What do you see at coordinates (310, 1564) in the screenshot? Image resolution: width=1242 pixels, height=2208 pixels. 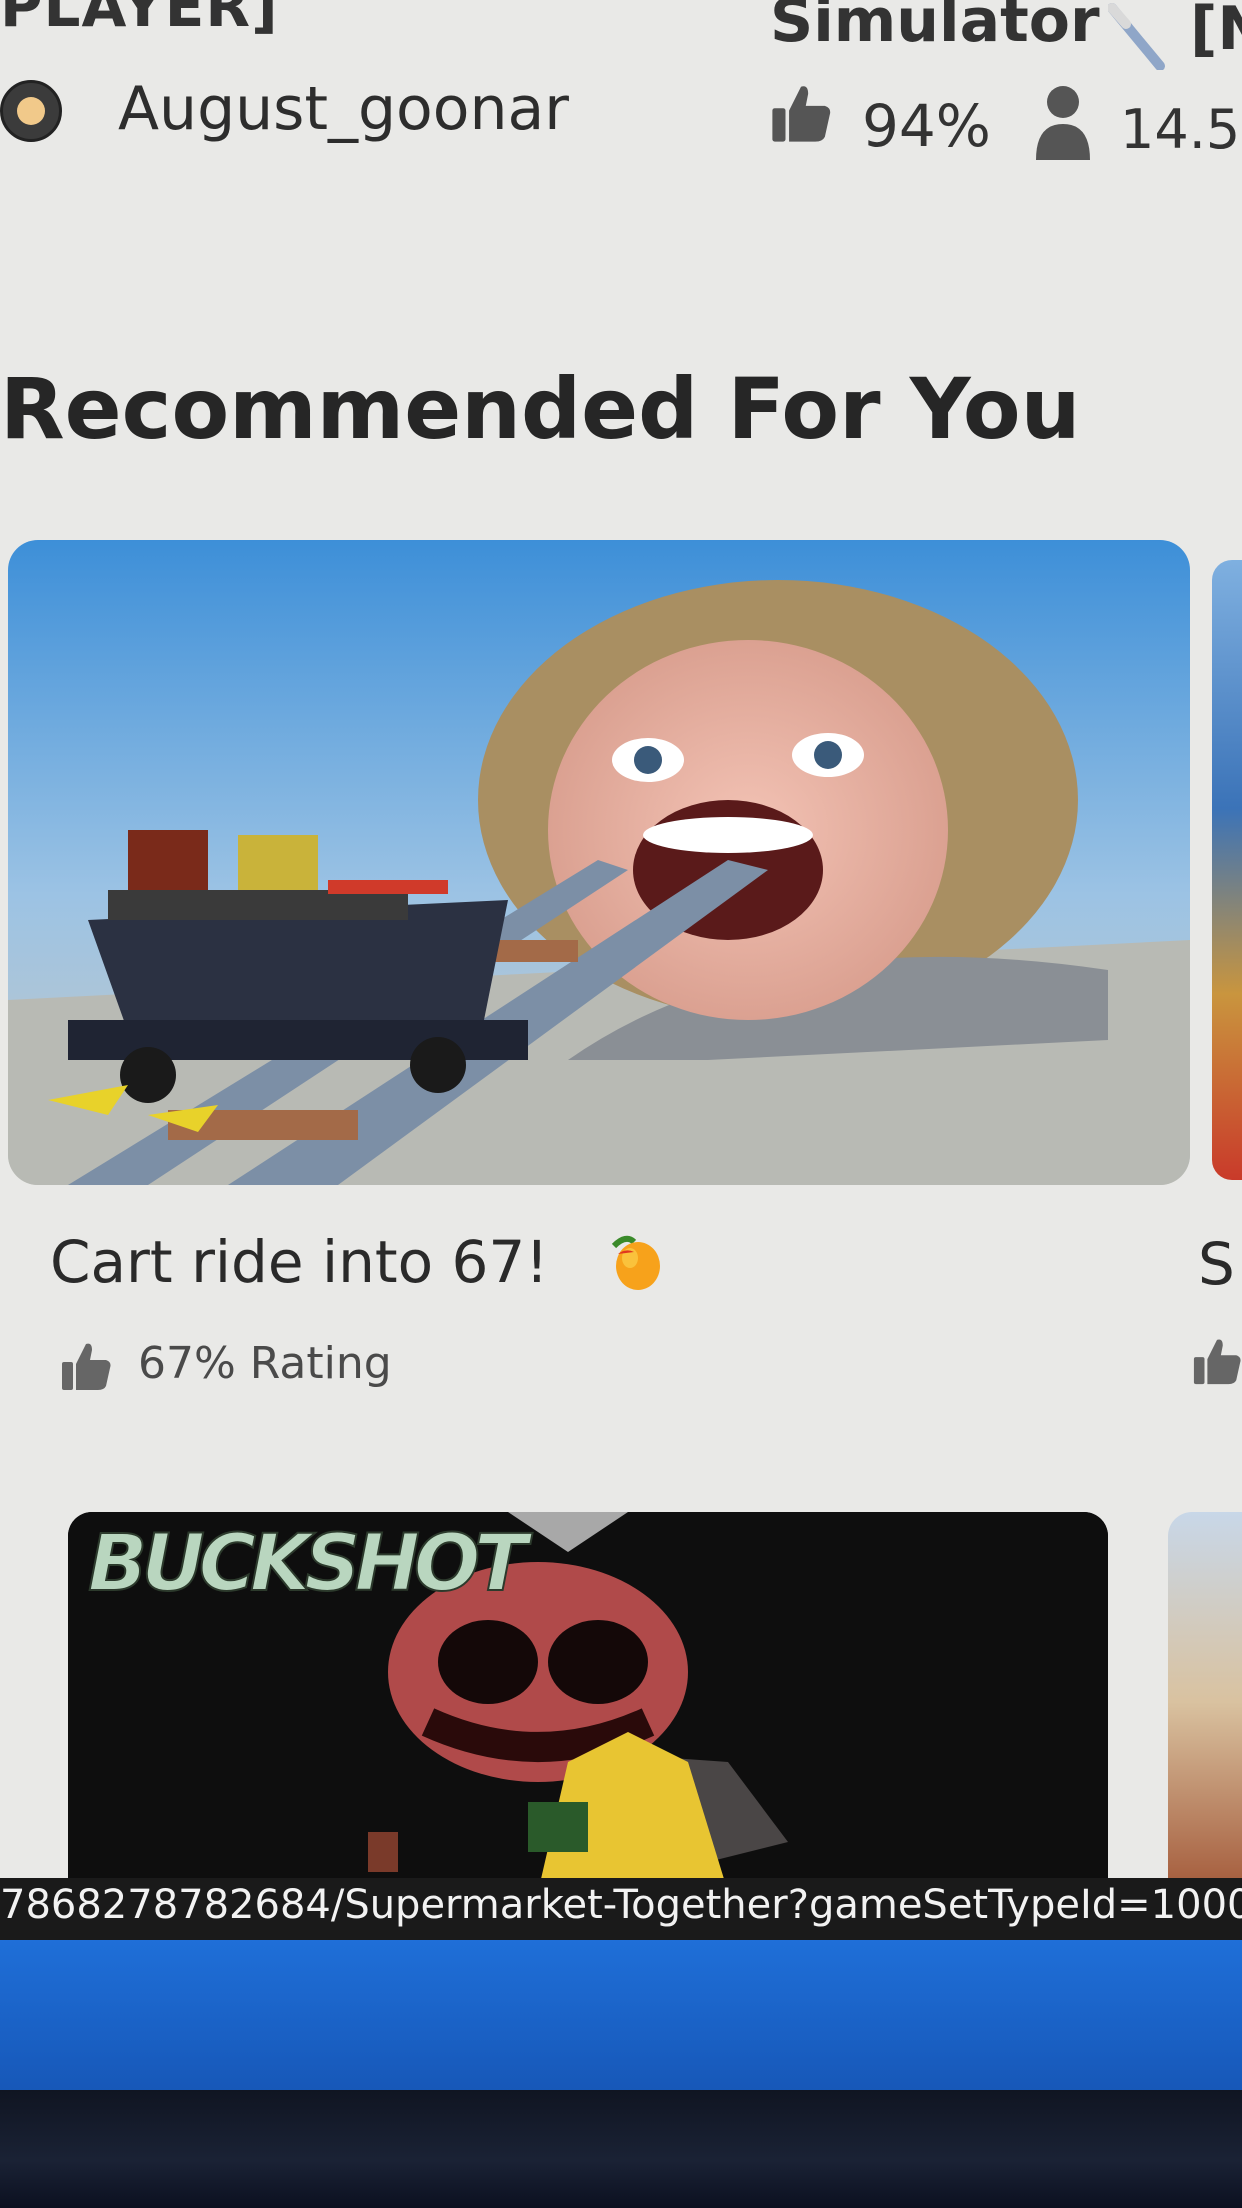 I see `buckshot-logo-text: BUCKSHOT` at bounding box center [310, 1564].